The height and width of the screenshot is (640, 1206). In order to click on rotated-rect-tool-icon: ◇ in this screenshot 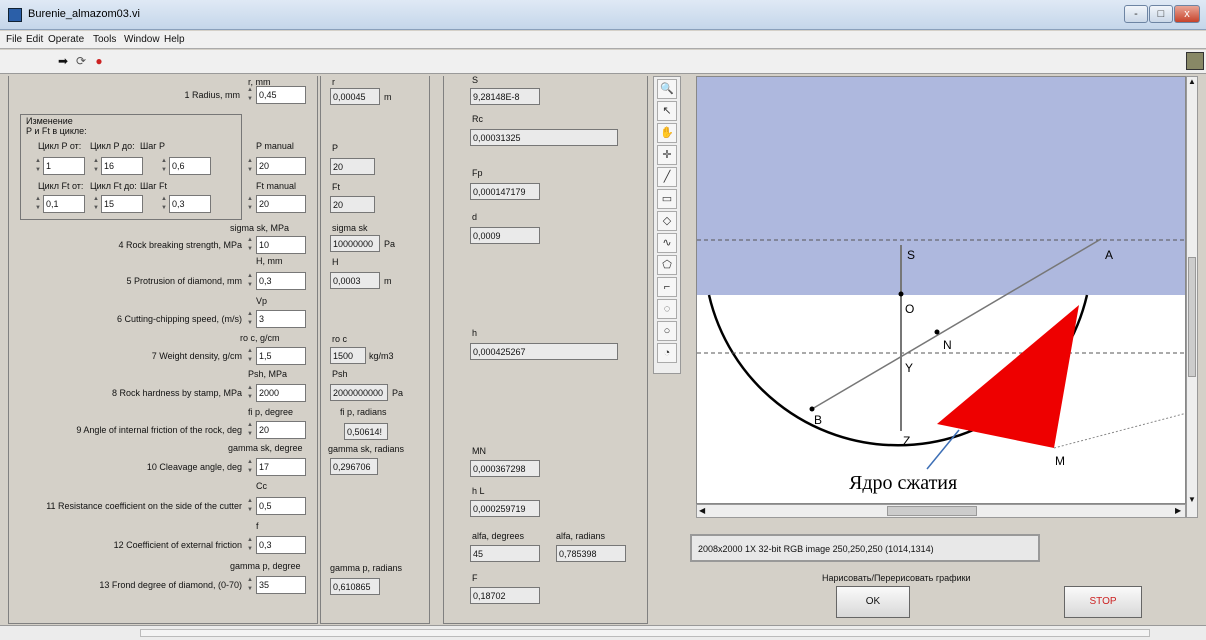, I will do `click(667, 221)`.